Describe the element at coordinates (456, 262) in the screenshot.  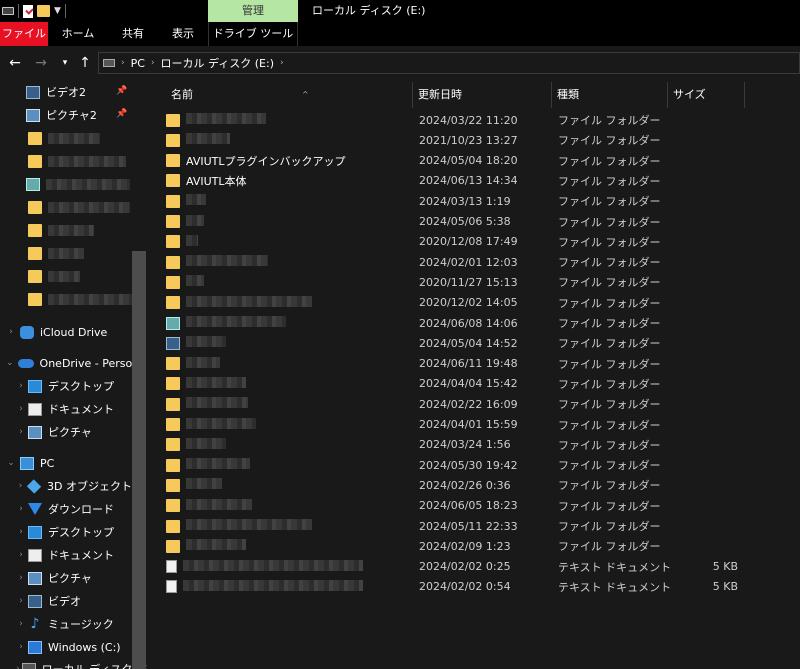
I see `table-row: 2024/02/01 12:03 ファイル フォルダー` at that location.